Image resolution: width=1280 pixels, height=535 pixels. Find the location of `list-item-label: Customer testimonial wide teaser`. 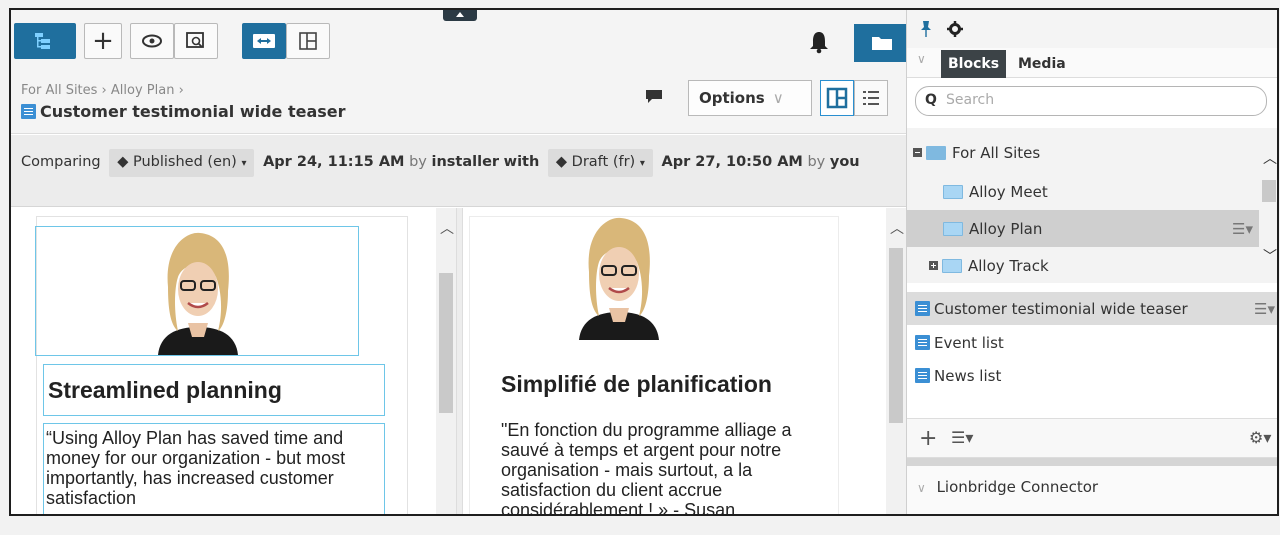

list-item-label: Customer testimonial wide teaser is located at coordinates (1061, 308).